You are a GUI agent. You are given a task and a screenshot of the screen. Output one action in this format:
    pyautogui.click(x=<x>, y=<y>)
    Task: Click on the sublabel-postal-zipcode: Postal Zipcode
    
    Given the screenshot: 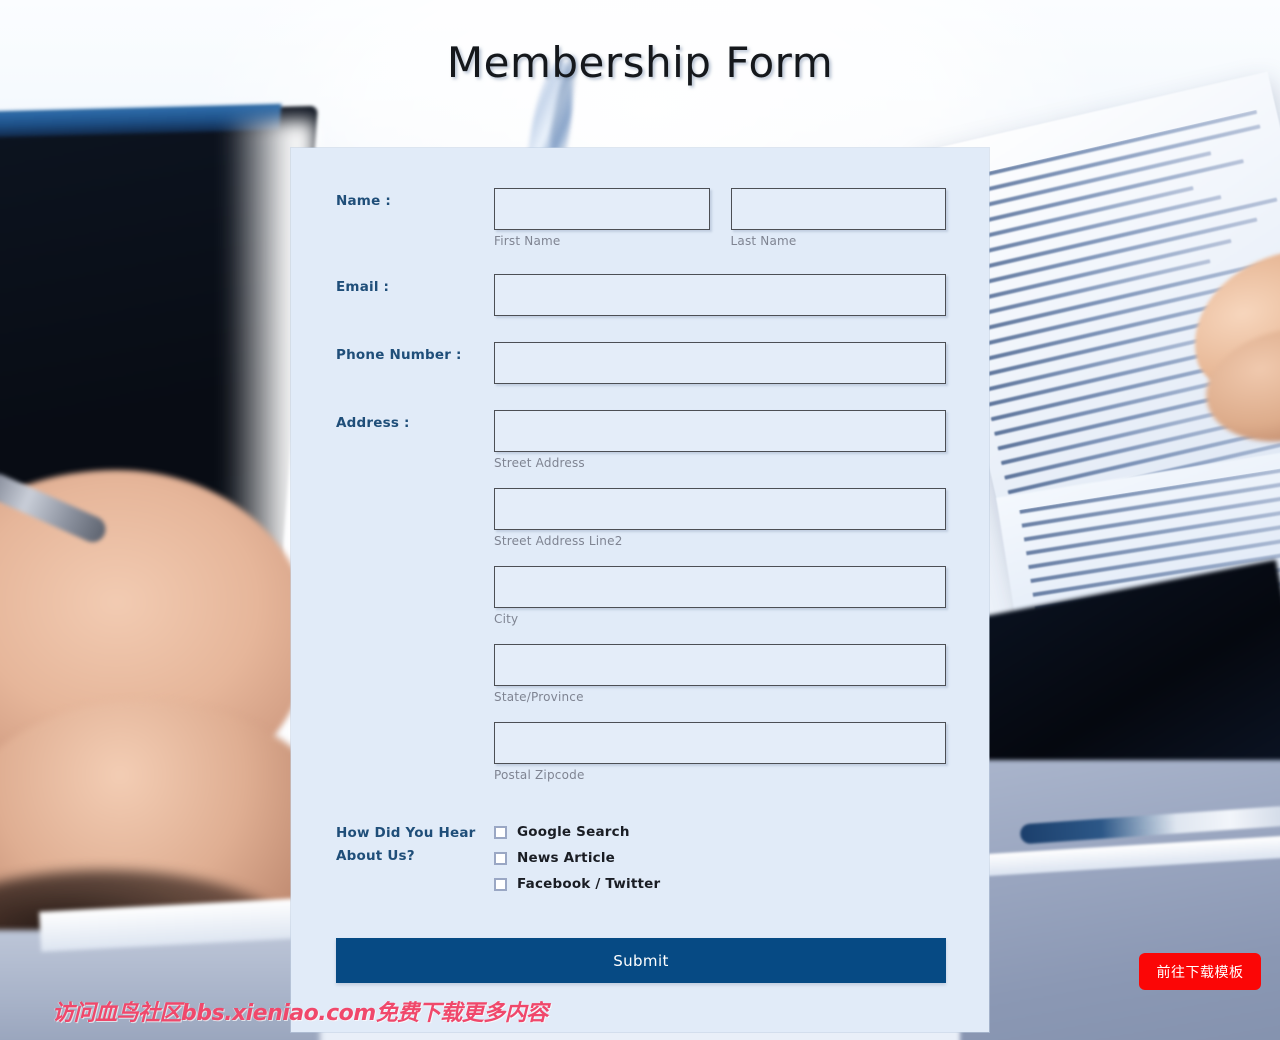 What is the action you would take?
    pyautogui.click(x=539, y=775)
    